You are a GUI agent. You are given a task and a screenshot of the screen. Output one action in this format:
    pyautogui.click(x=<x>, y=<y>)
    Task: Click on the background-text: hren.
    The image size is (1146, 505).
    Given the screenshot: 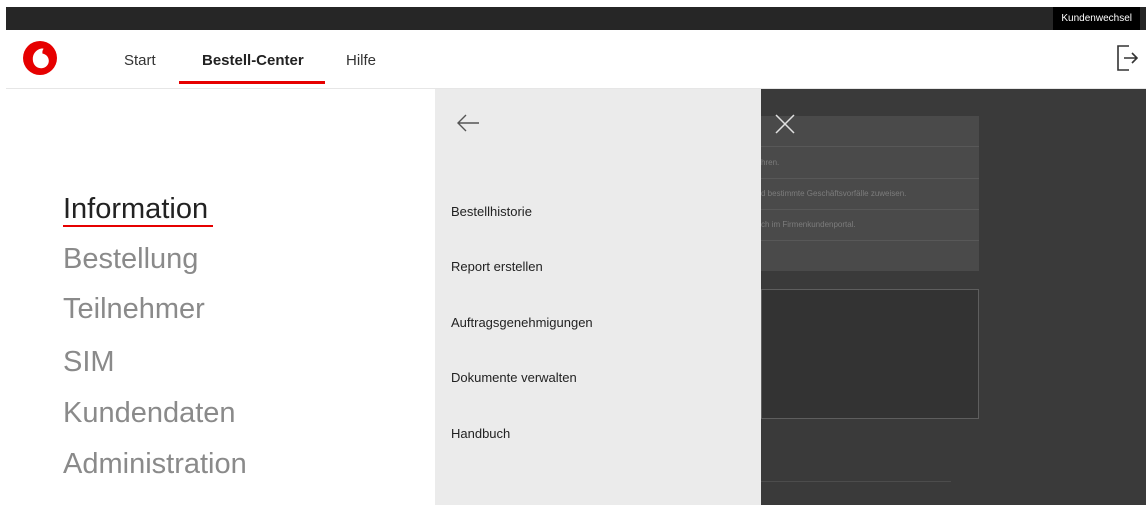 What is the action you would take?
    pyautogui.click(x=770, y=162)
    